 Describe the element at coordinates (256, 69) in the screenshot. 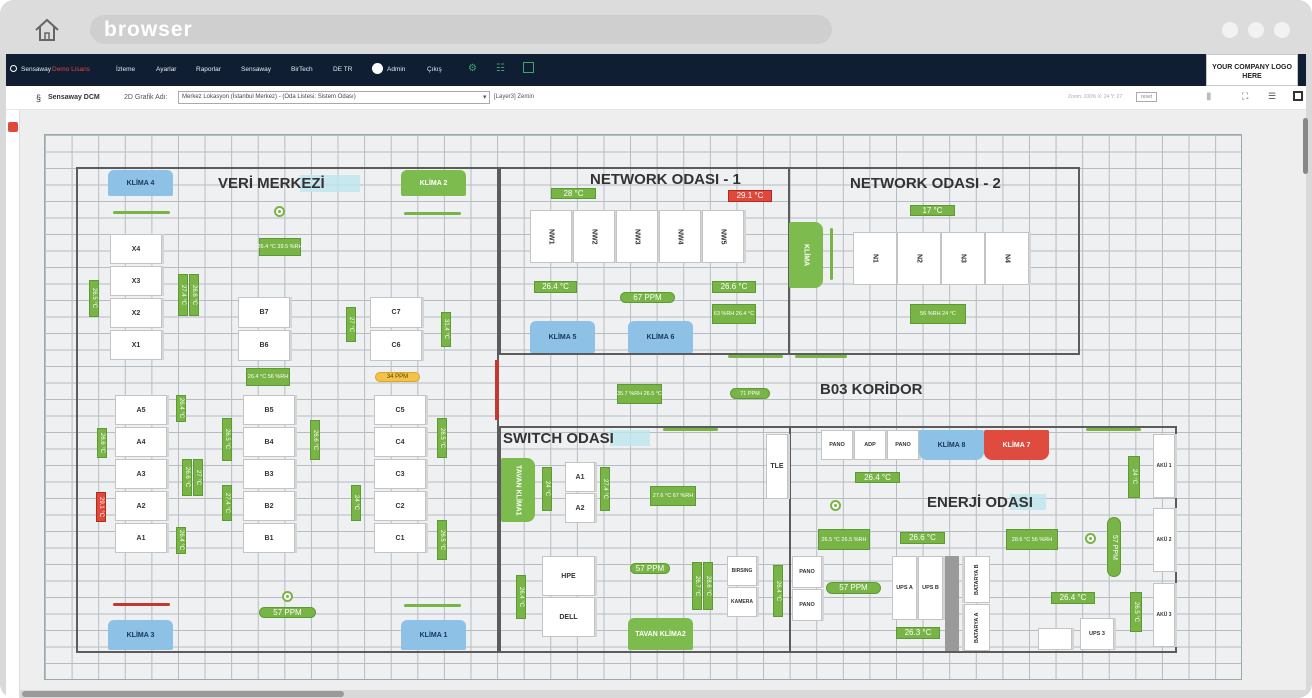

I see `nav-sensaway: Sensaway` at that location.